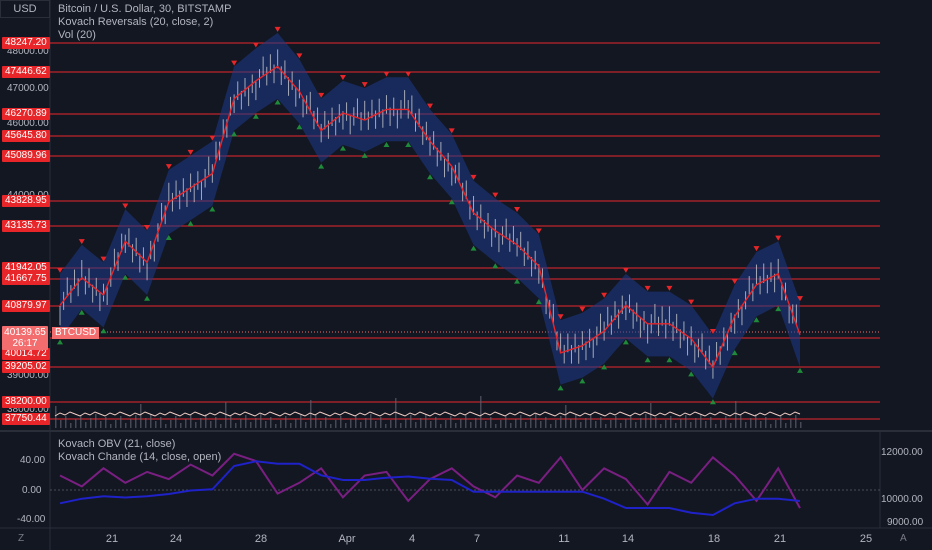 This screenshot has height=550, width=932. What do you see at coordinates (144, 22) in the screenshot?
I see `indicator-kovach-reversals-label: Kovach Reversals (20, close, 2)` at bounding box center [144, 22].